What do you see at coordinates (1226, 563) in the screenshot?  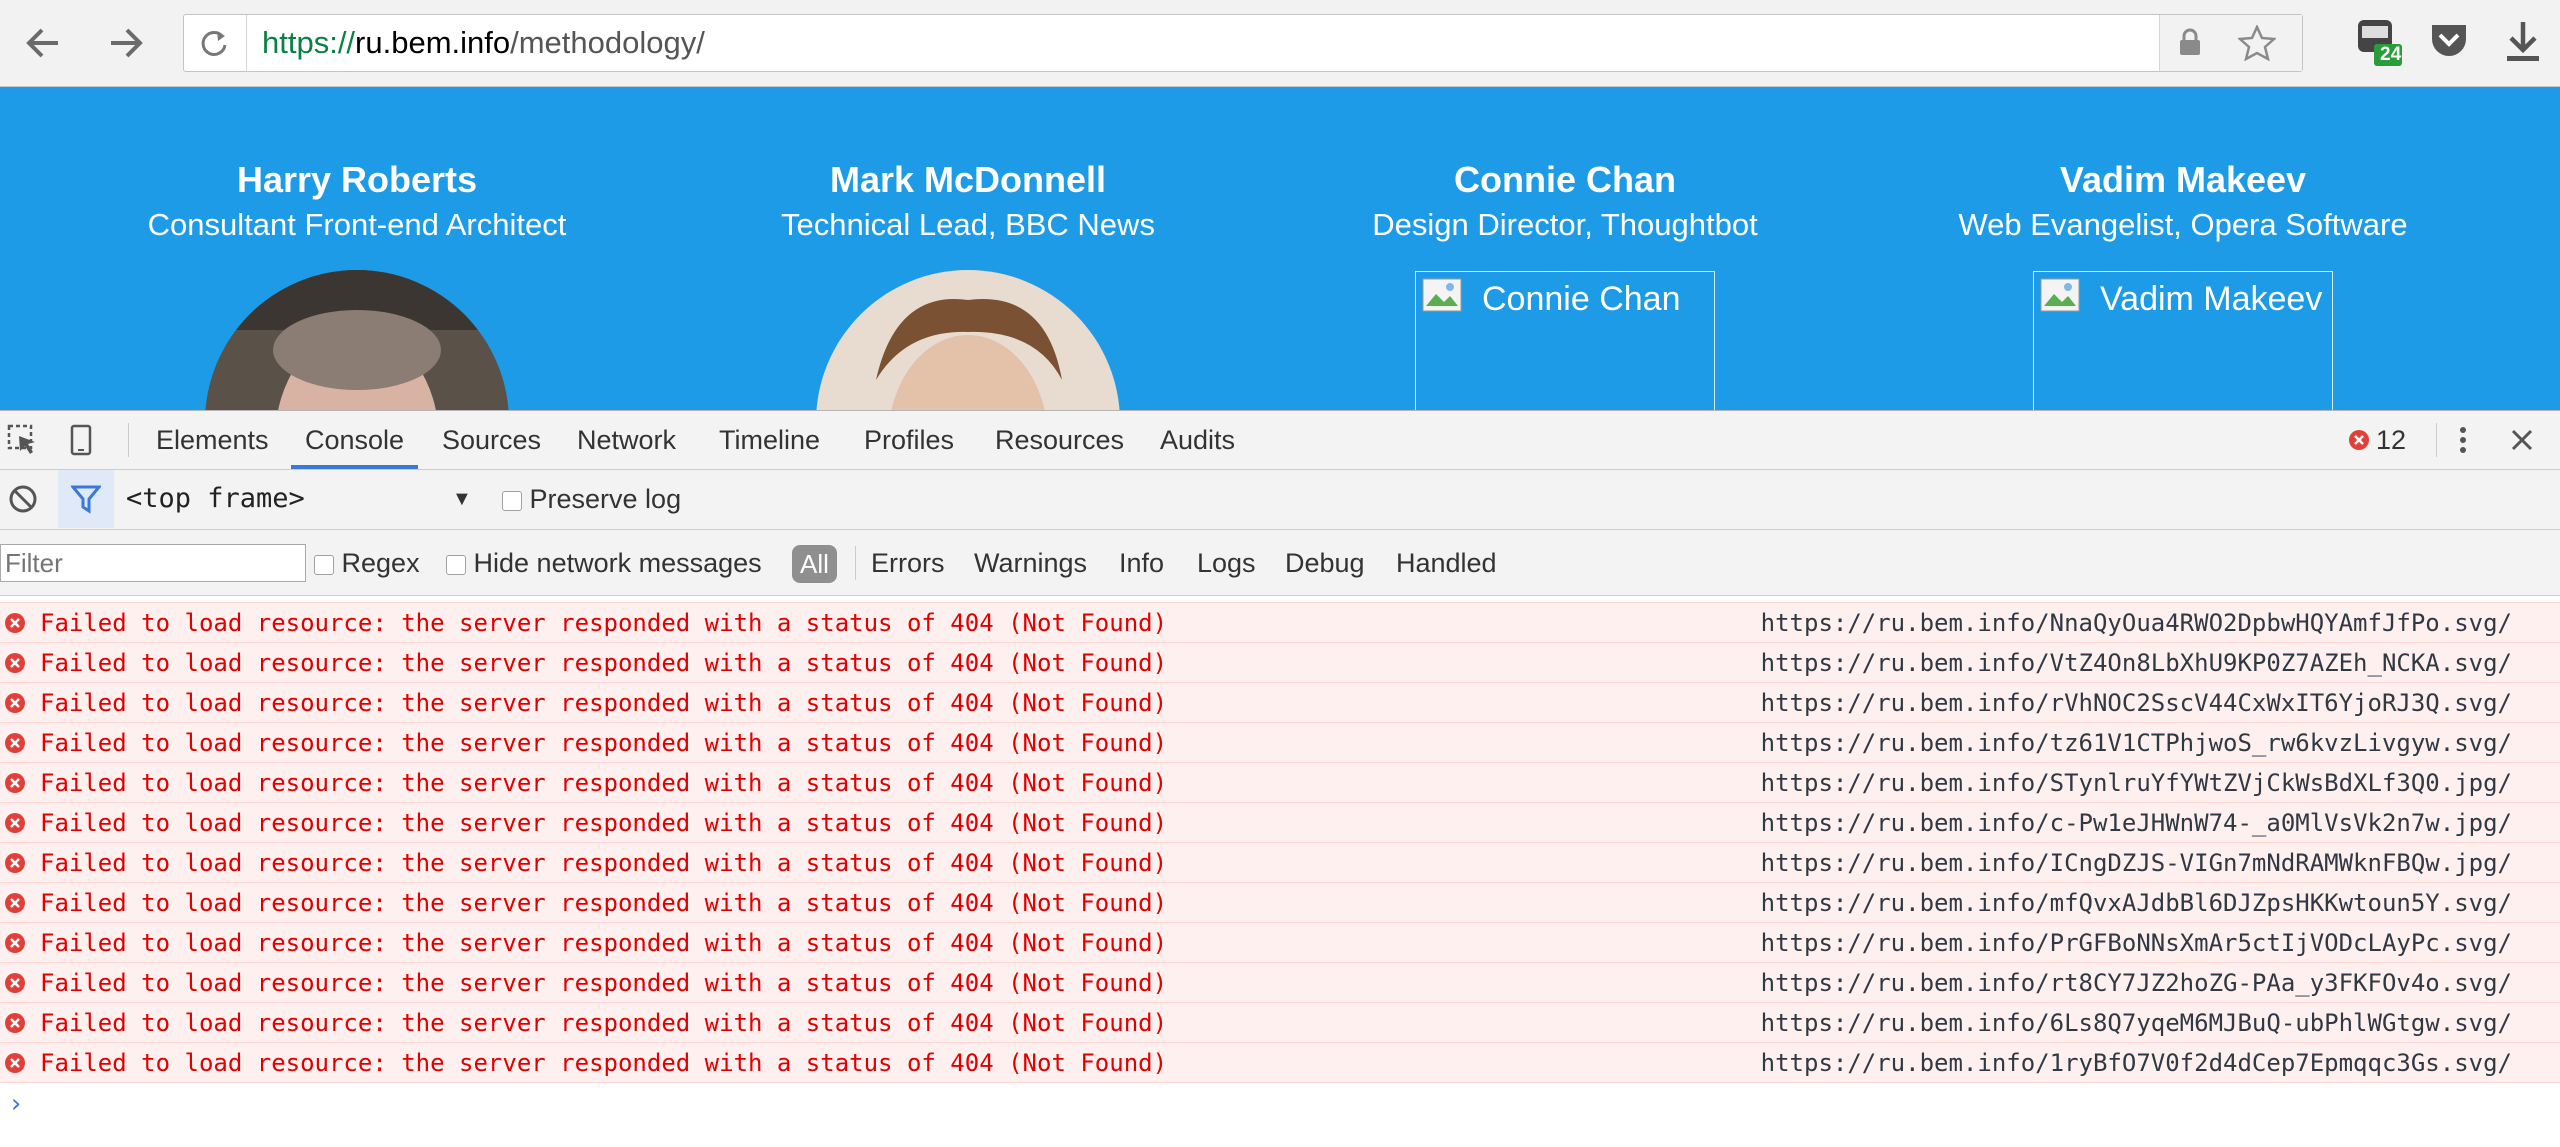 I see `level-logs-button: Logs` at bounding box center [1226, 563].